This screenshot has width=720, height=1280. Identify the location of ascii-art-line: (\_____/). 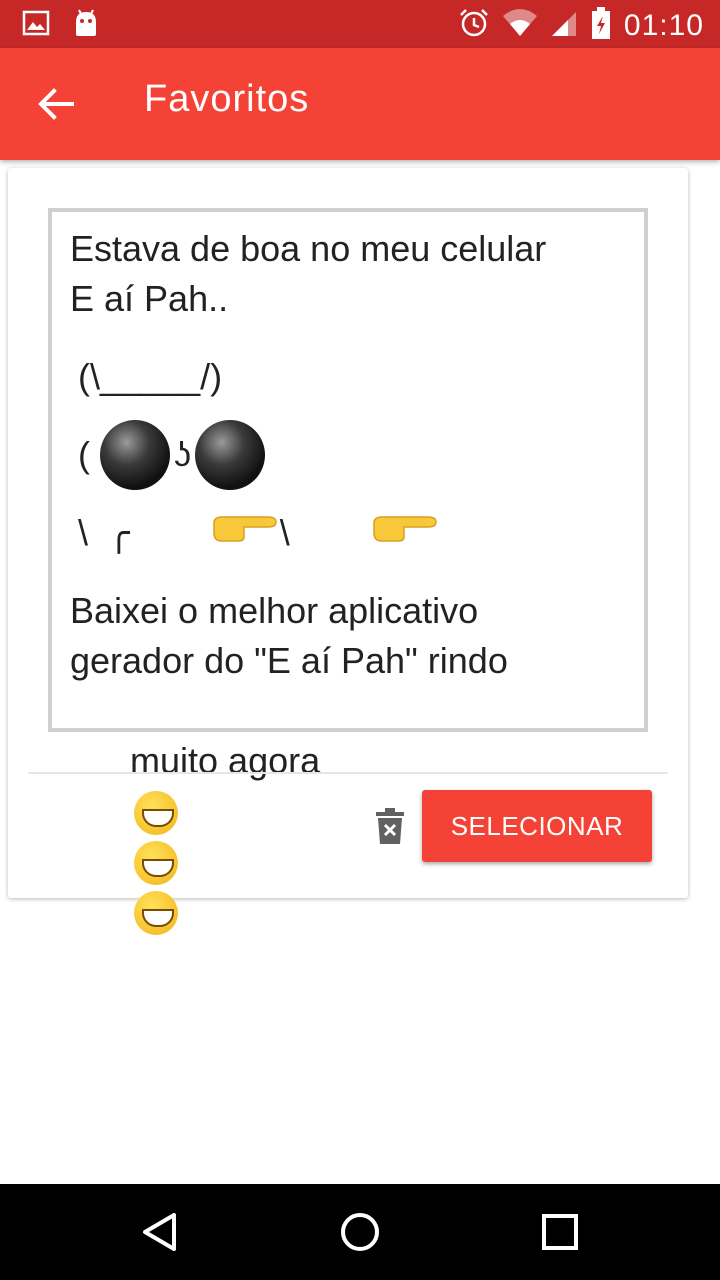
(348, 377).